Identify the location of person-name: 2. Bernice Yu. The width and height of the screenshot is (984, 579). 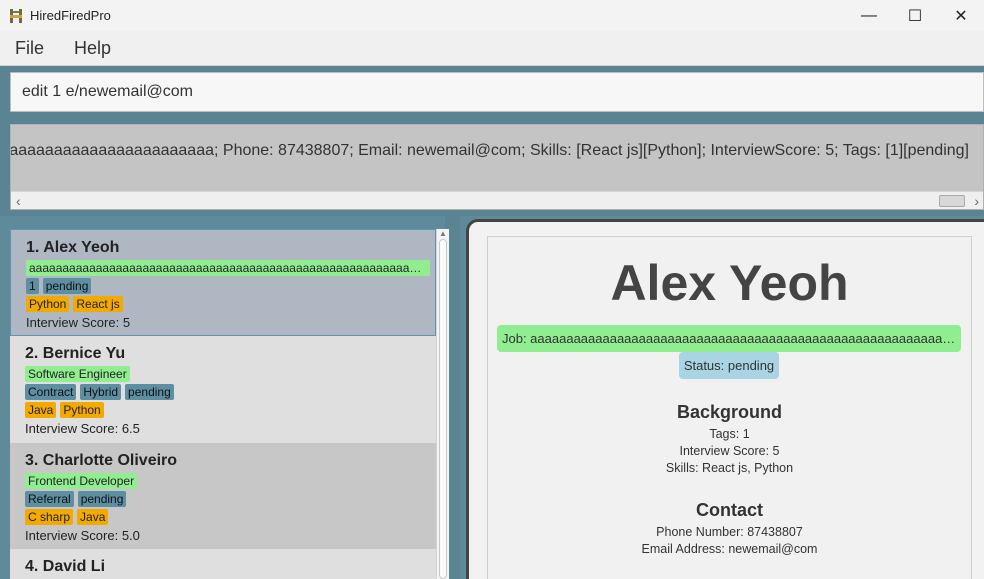
(75, 353).